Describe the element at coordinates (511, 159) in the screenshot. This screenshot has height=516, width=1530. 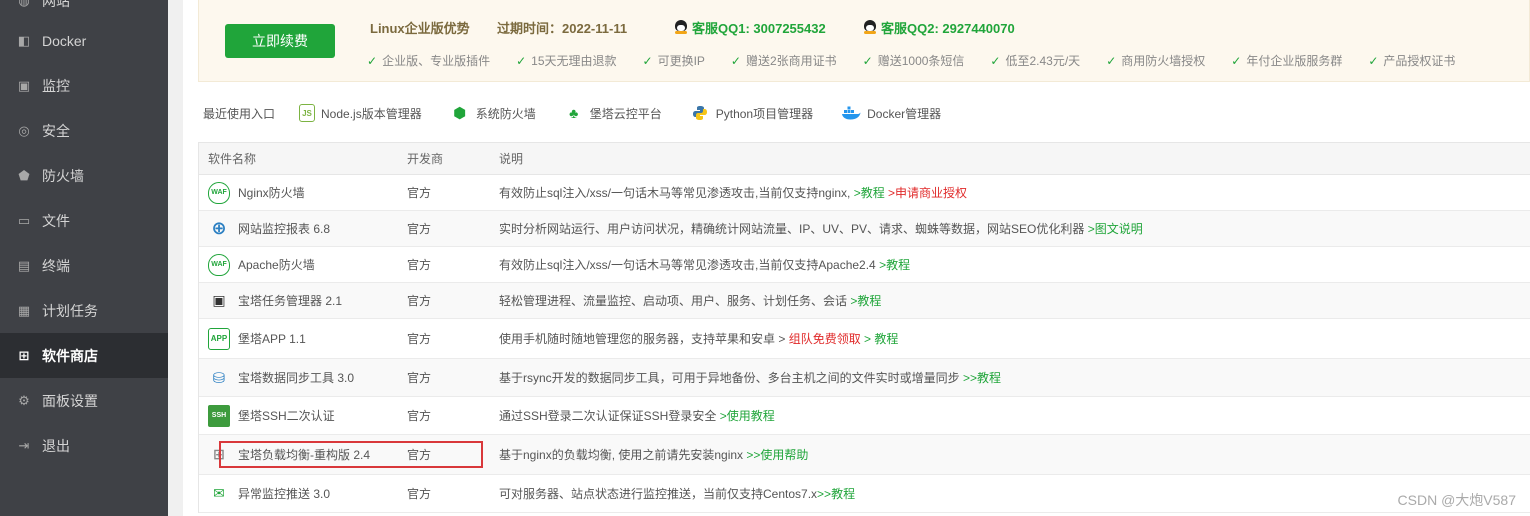
I see `header-desc: 说明` at that location.